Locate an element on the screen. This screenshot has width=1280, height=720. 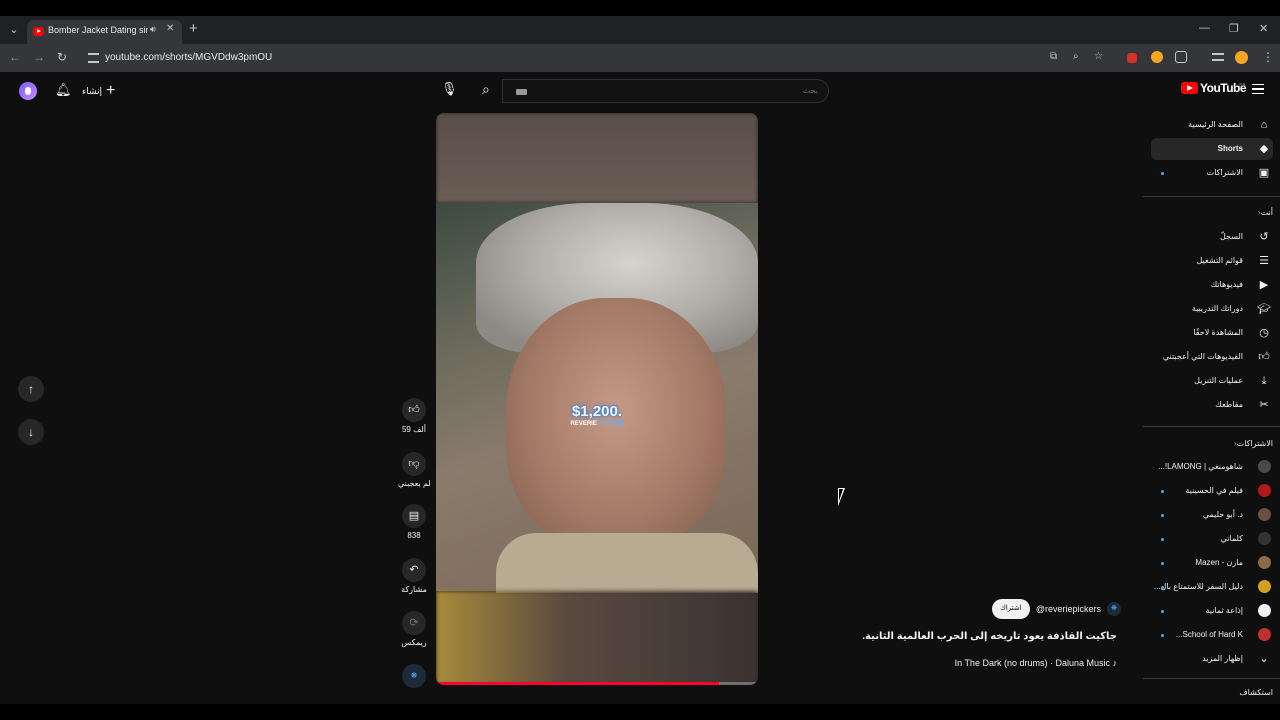
microphone-icon: 🎙︎ is located at coordinates (449, 91).